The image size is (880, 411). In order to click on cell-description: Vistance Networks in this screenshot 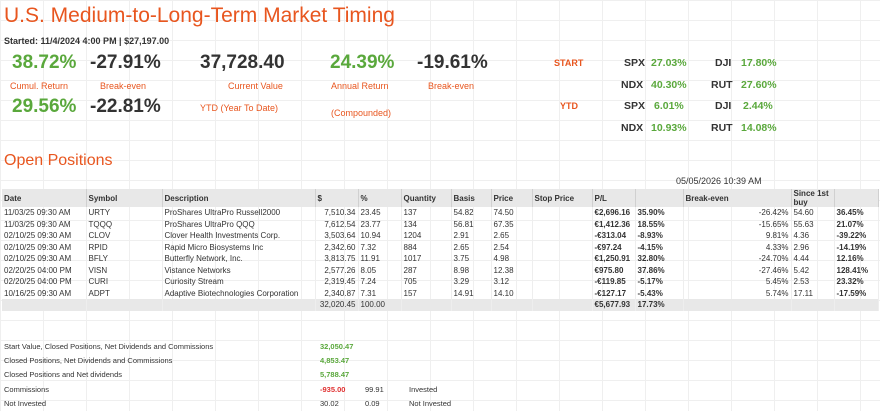, I will do `click(239, 270)`.